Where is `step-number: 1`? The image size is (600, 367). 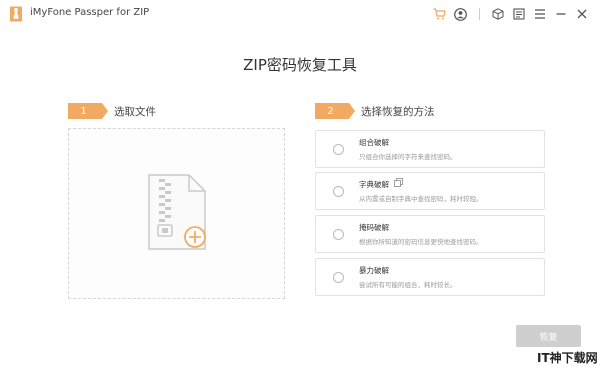 step-number: 1 is located at coordinates (88, 111).